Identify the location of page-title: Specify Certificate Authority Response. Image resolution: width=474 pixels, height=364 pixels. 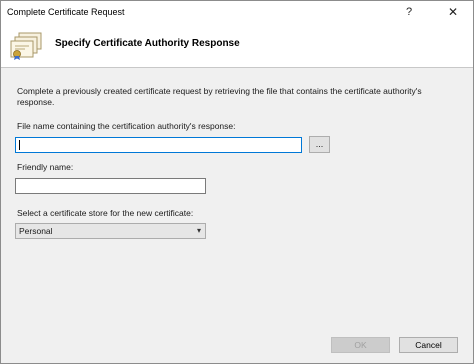
(147, 43).